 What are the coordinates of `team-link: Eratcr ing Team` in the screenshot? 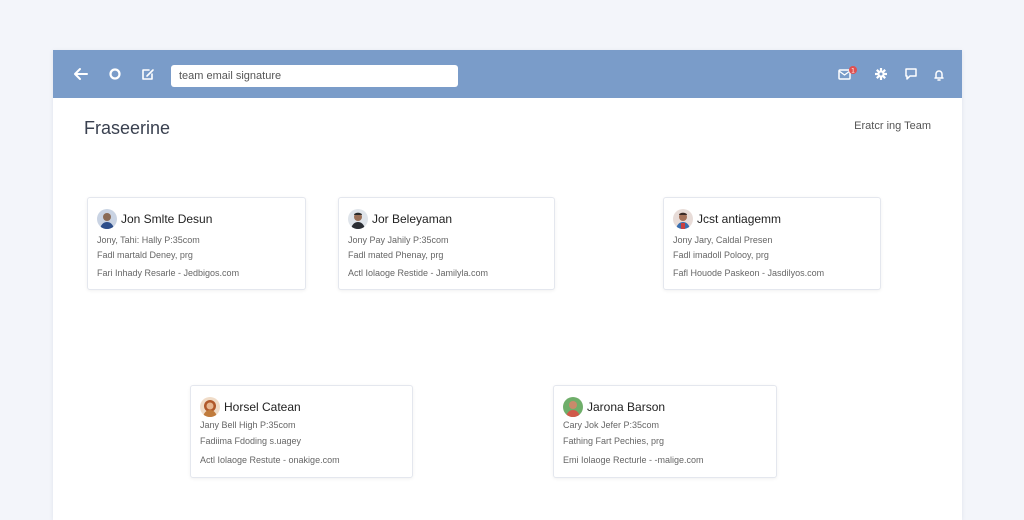 It's located at (892, 126).